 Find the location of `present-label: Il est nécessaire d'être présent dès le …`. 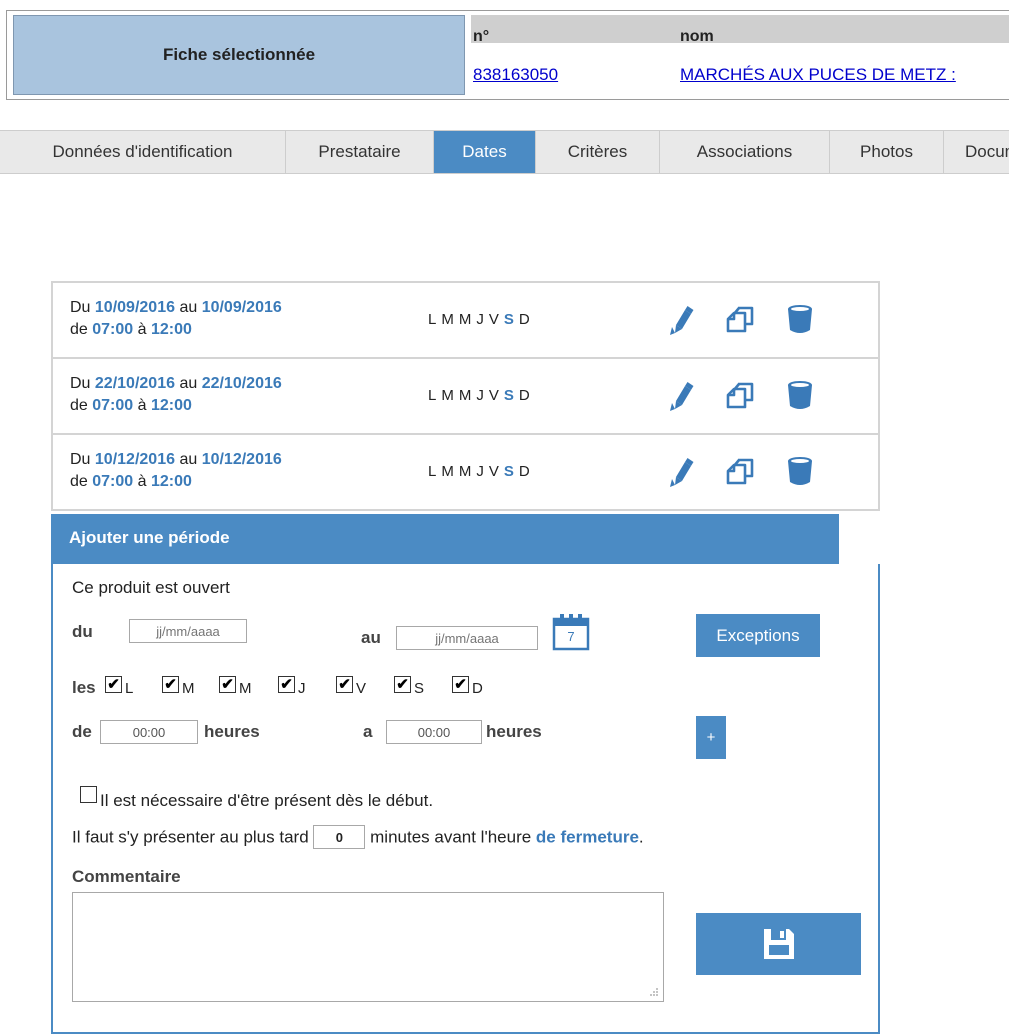

present-label: Il est nécessaire d'être présent dès le … is located at coordinates (267, 800).